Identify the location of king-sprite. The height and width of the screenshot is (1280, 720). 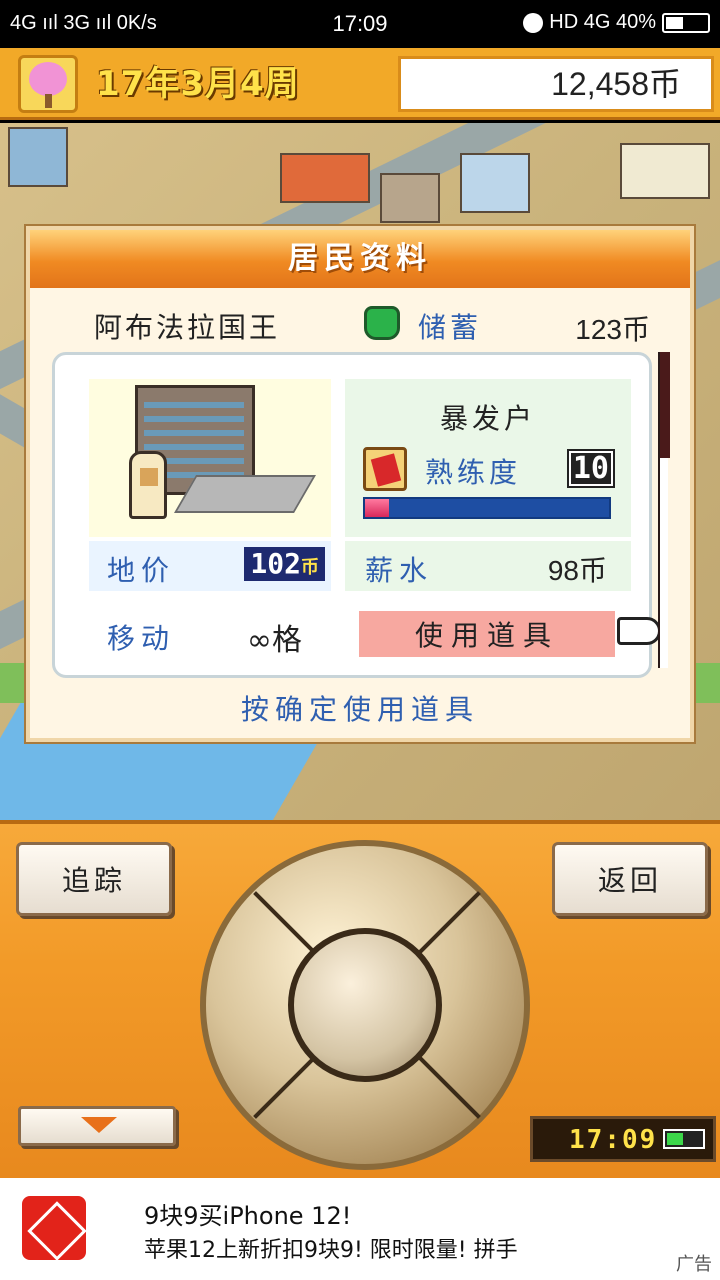
(148, 485).